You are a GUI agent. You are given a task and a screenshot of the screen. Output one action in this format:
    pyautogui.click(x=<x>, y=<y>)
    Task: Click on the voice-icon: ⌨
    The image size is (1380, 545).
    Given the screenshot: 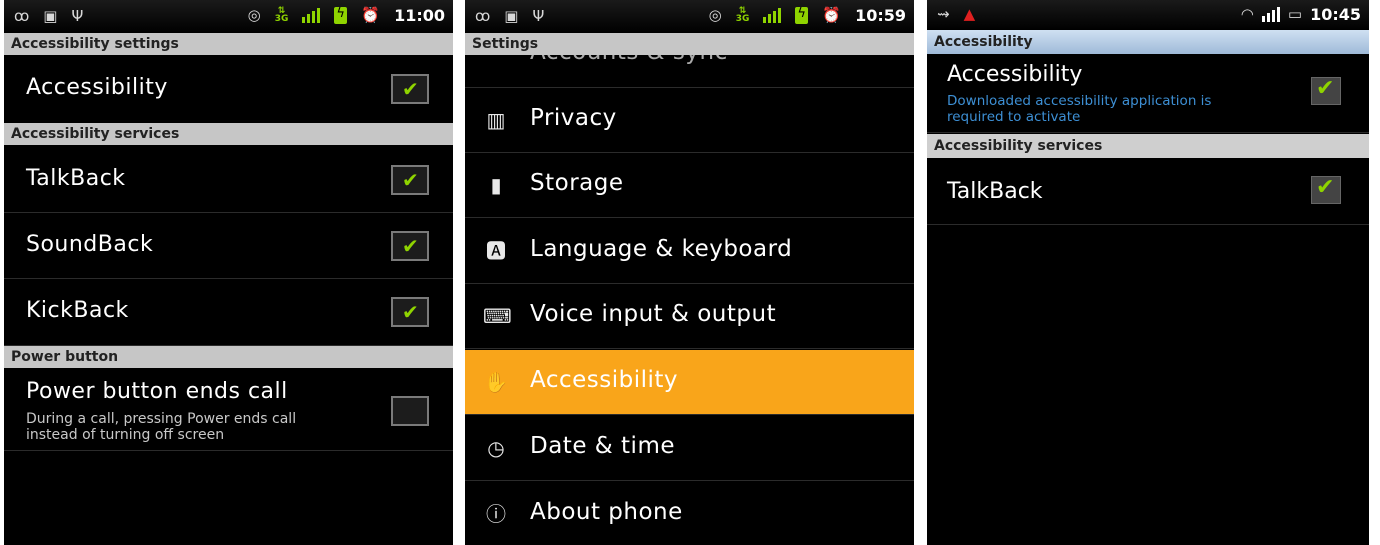 What is the action you would take?
    pyautogui.click(x=497, y=316)
    